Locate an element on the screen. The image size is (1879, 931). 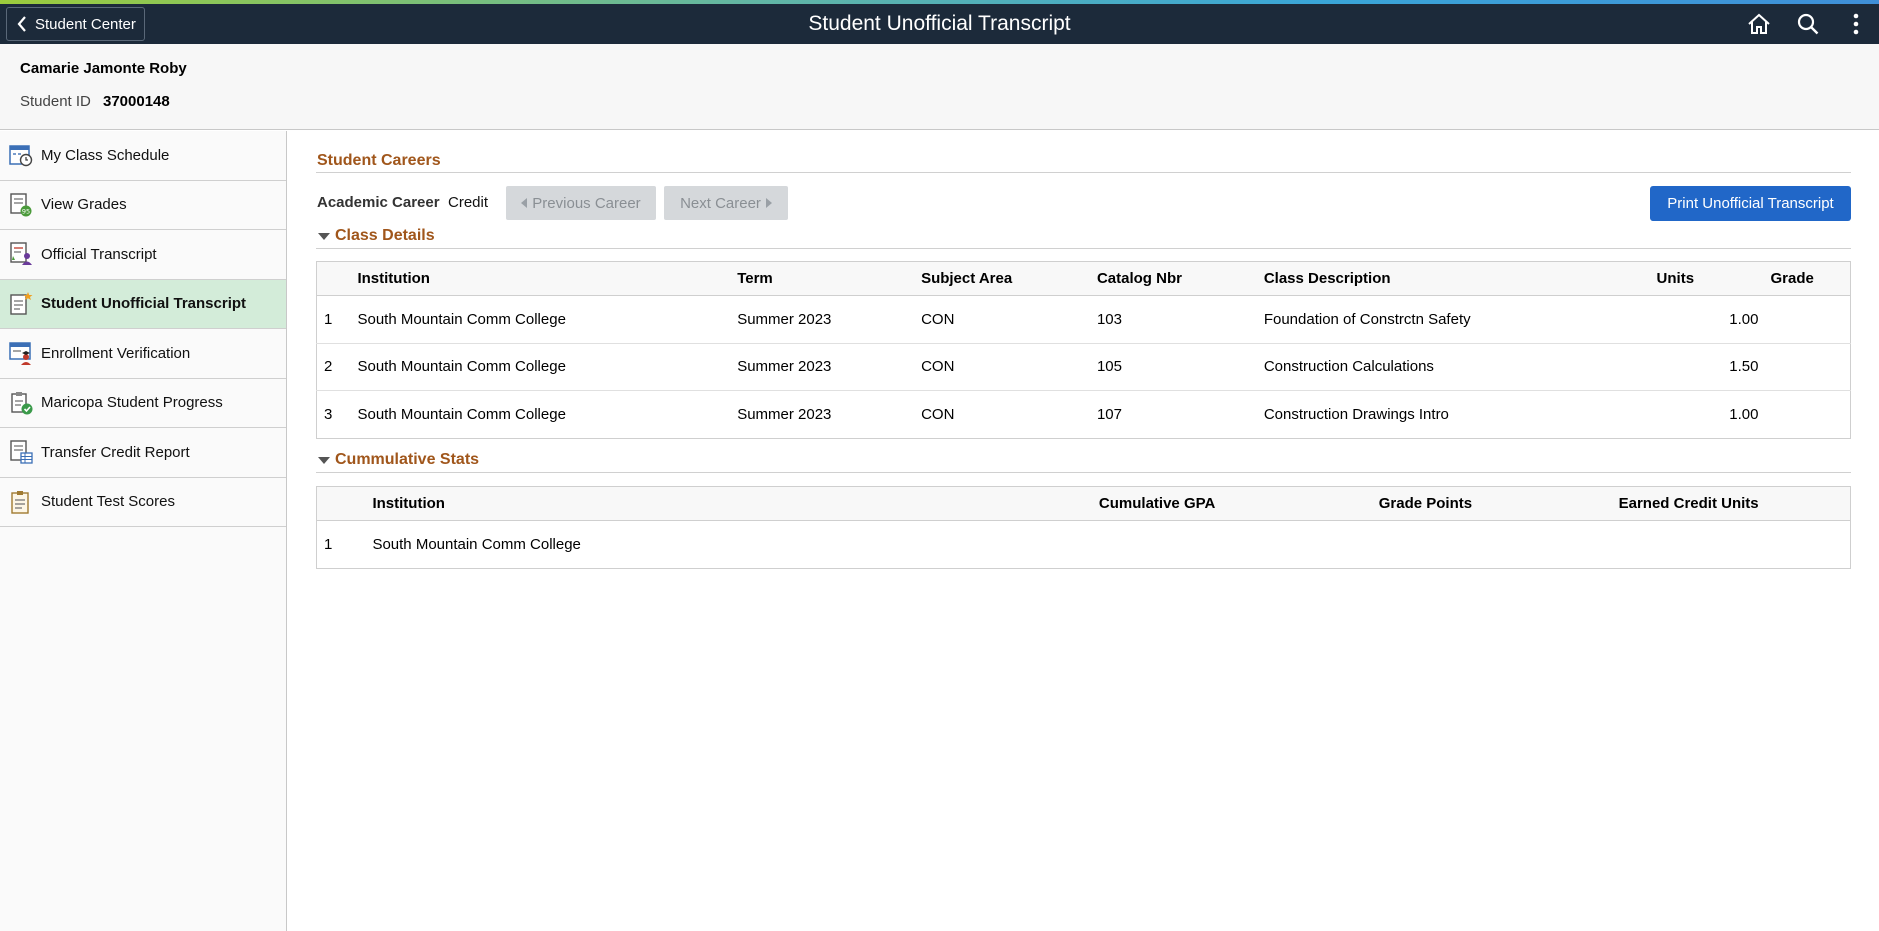
catalog-cell: 103 is located at coordinates (1180, 319).